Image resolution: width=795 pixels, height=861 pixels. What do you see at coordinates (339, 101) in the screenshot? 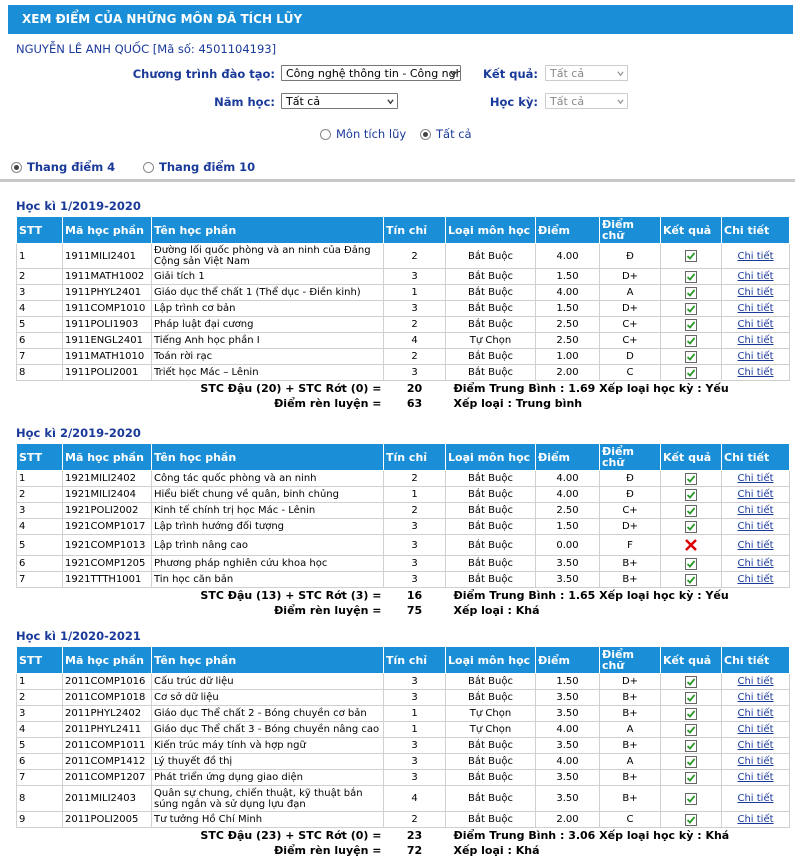
I see `year-select: Tất cả` at bounding box center [339, 101].